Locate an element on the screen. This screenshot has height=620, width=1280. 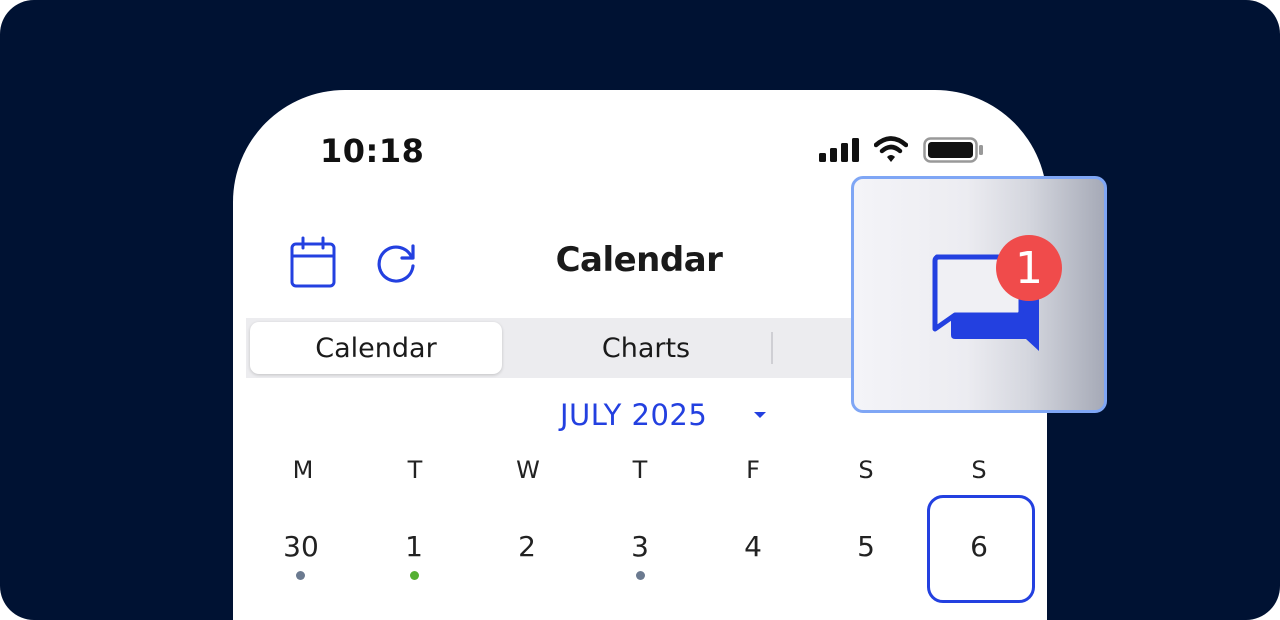
day-cell: 30 is located at coordinates (301, 546).